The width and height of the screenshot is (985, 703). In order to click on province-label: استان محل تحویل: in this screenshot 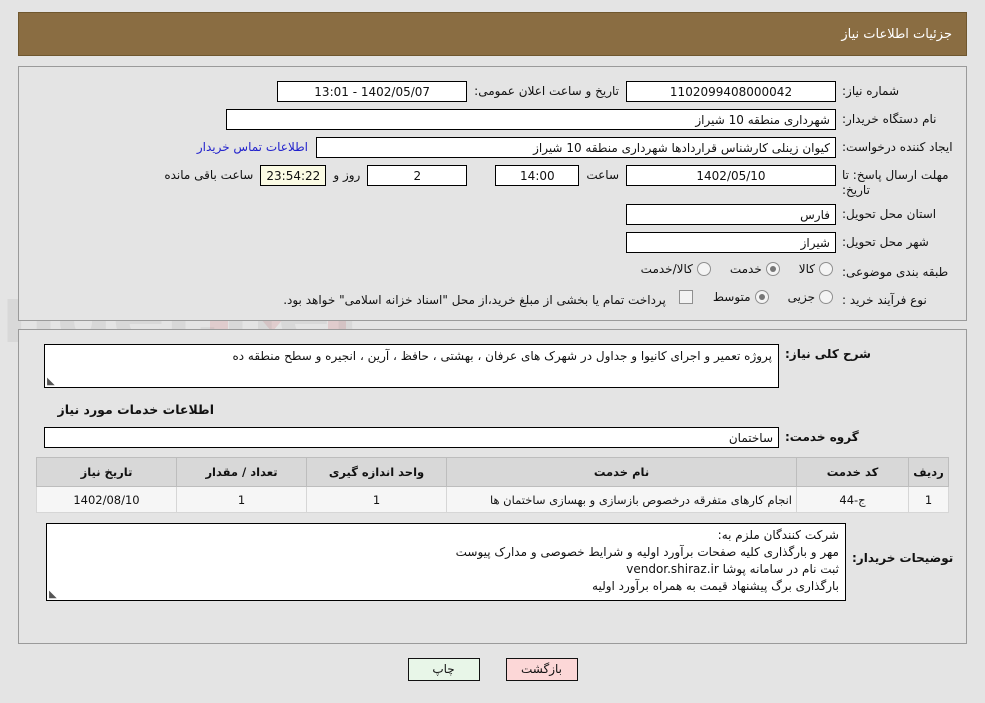, I will do `click(889, 214)`.